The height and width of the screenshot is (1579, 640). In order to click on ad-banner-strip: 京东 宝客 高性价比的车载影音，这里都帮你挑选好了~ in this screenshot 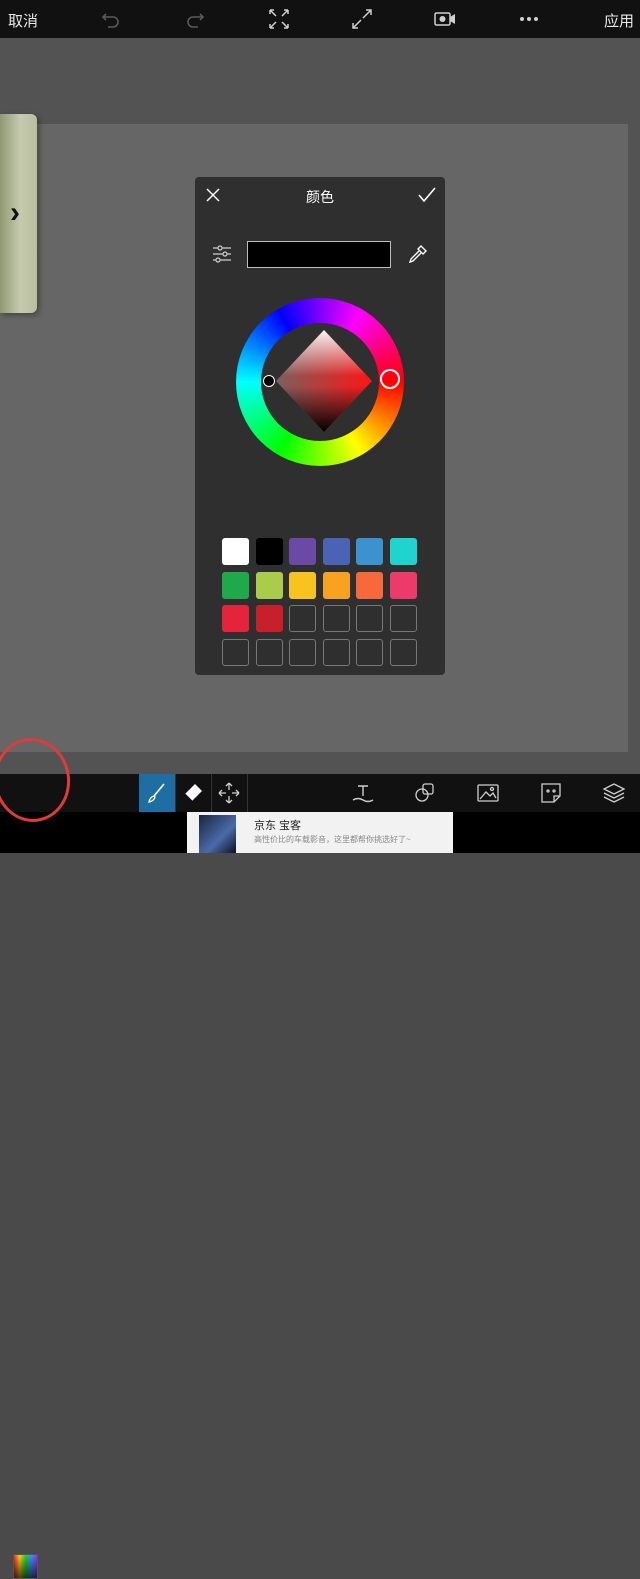, I will do `click(320, 832)`.